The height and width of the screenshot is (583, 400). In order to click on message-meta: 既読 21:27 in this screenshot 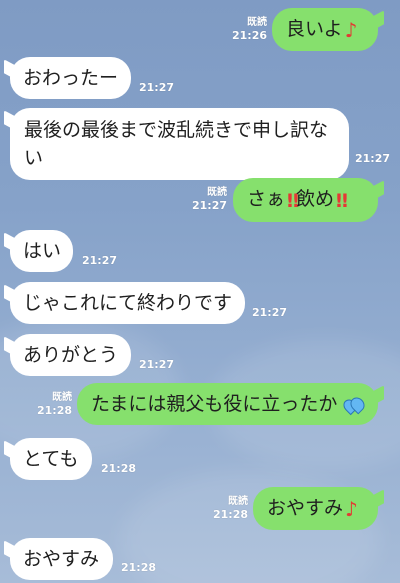, I will do `click(202, 199)`.